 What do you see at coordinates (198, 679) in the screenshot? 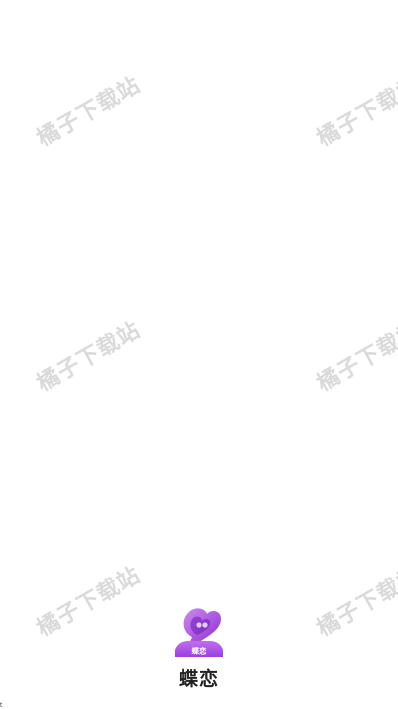
I see `app-name-label: 蝶恋` at bounding box center [198, 679].